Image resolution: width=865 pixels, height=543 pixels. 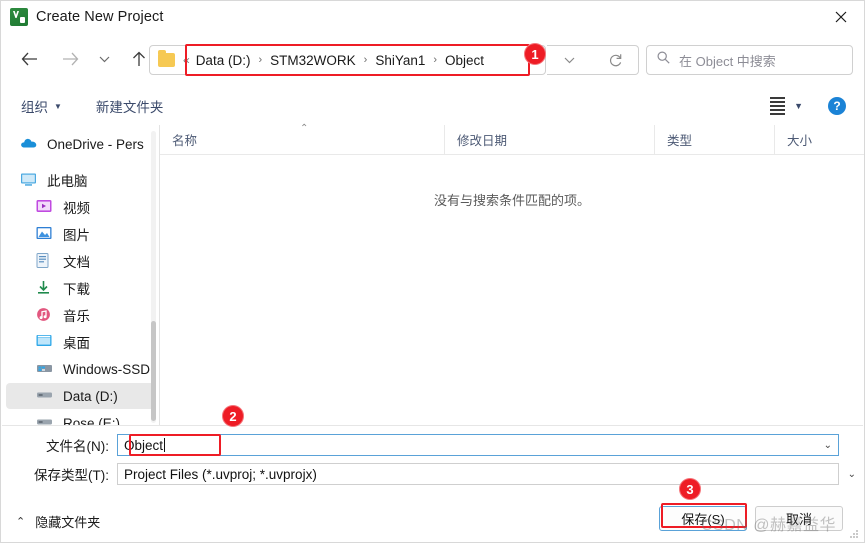 I want to click on search-icon, so click(x=663, y=60).